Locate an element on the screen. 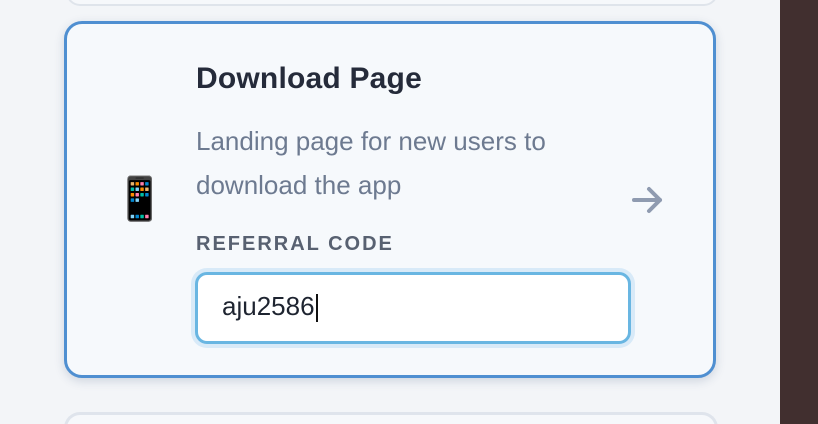 The height and width of the screenshot is (424, 818). previous-card-edge is located at coordinates (392, 3).